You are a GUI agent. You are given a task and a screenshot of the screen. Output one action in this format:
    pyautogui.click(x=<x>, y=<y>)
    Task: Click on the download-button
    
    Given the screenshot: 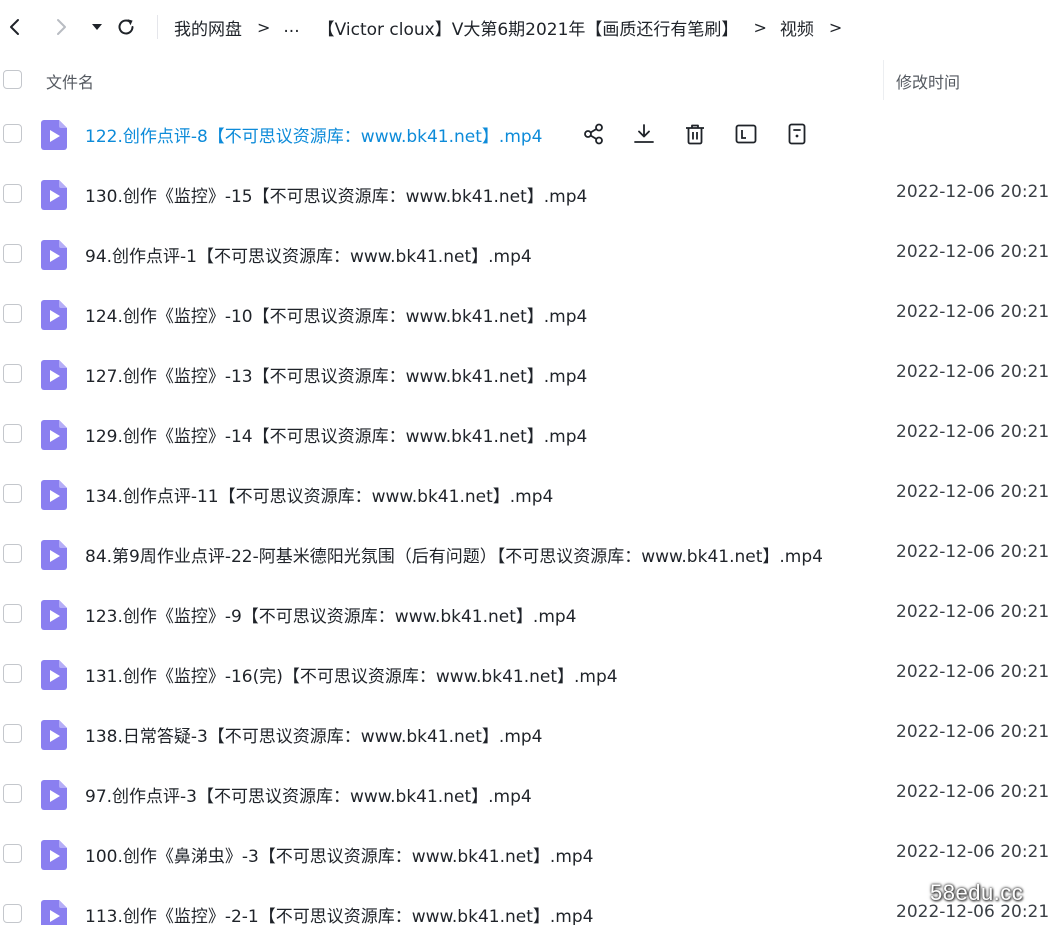 What is the action you would take?
    pyautogui.click(x=644, y=134)
    